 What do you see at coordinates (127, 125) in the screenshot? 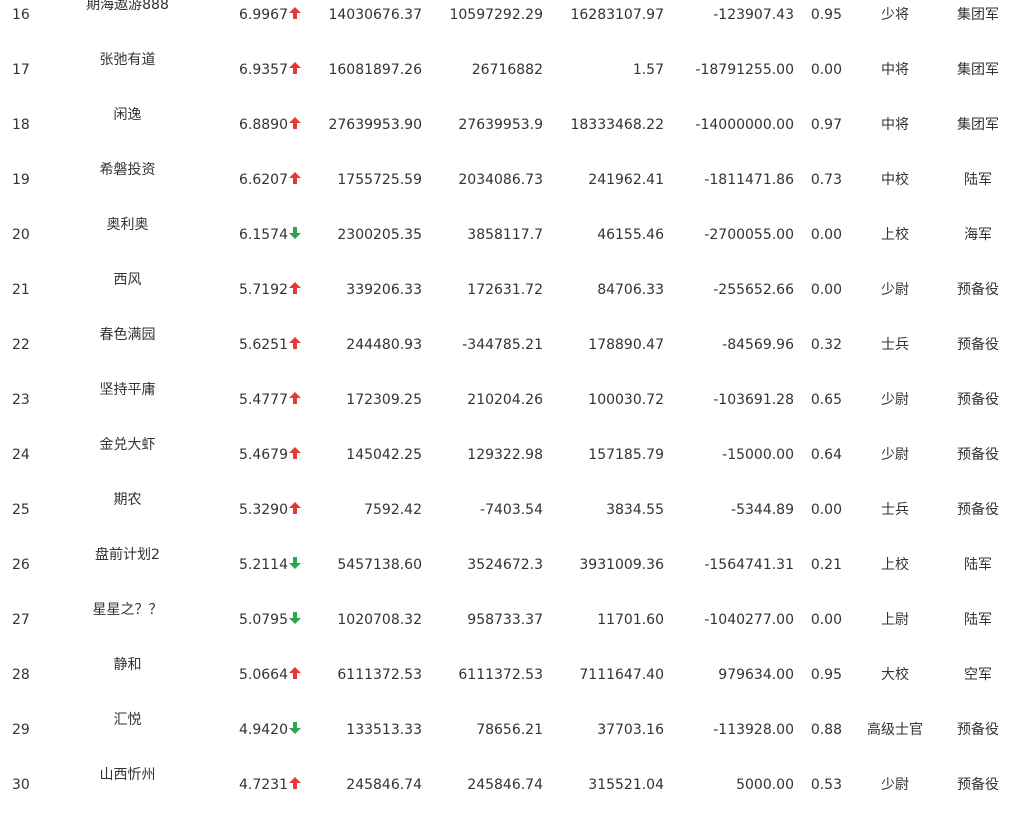
I see `account-name-link: 闲逸` at bounding box center [127, 125].